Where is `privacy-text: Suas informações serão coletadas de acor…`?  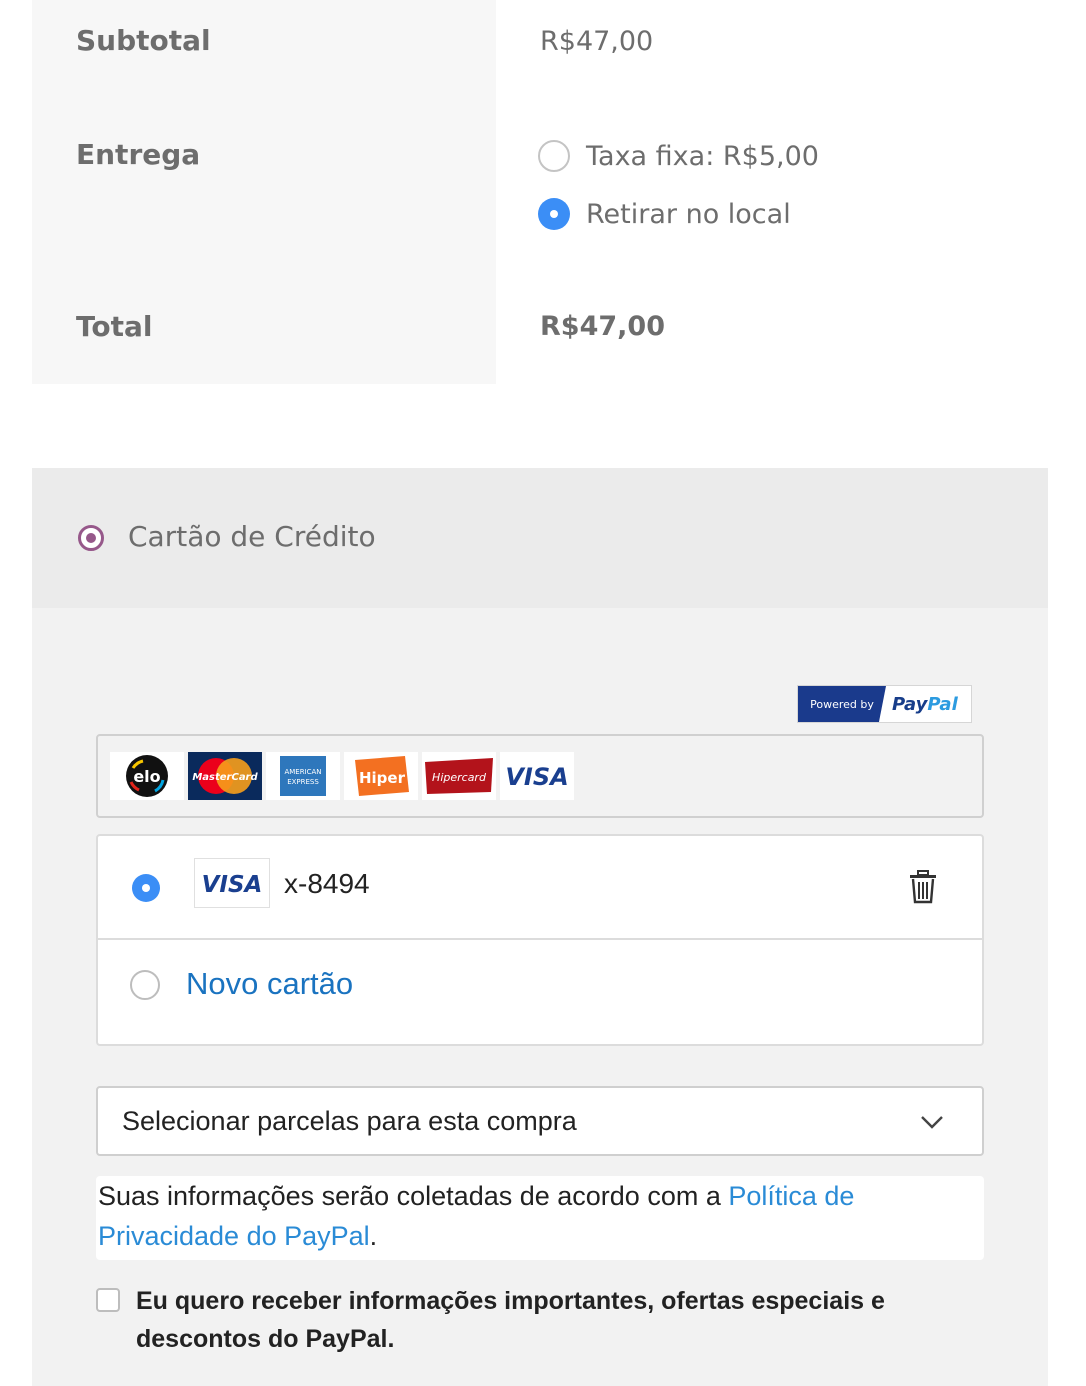
privacy-text: Suas informações serão coletadas de acor… is located at coordinates (413, 1196).